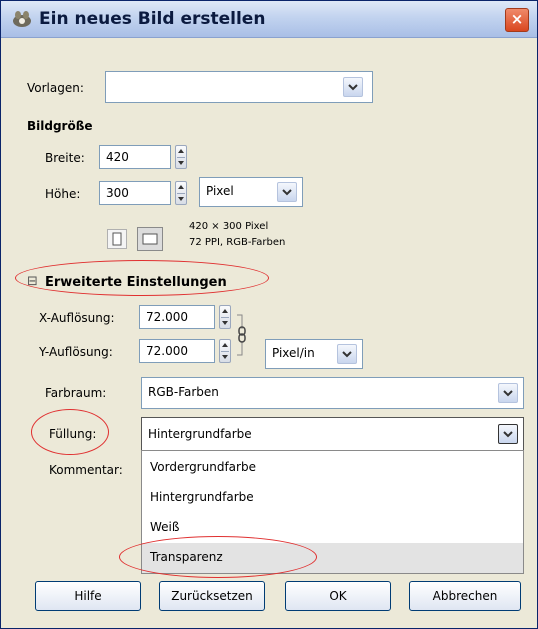 The image size is (538, 629). What do you see at coordinates (142, 278) in the screenshot?
I see `highlight-oval-advanced` at bounding box center [142, 278].